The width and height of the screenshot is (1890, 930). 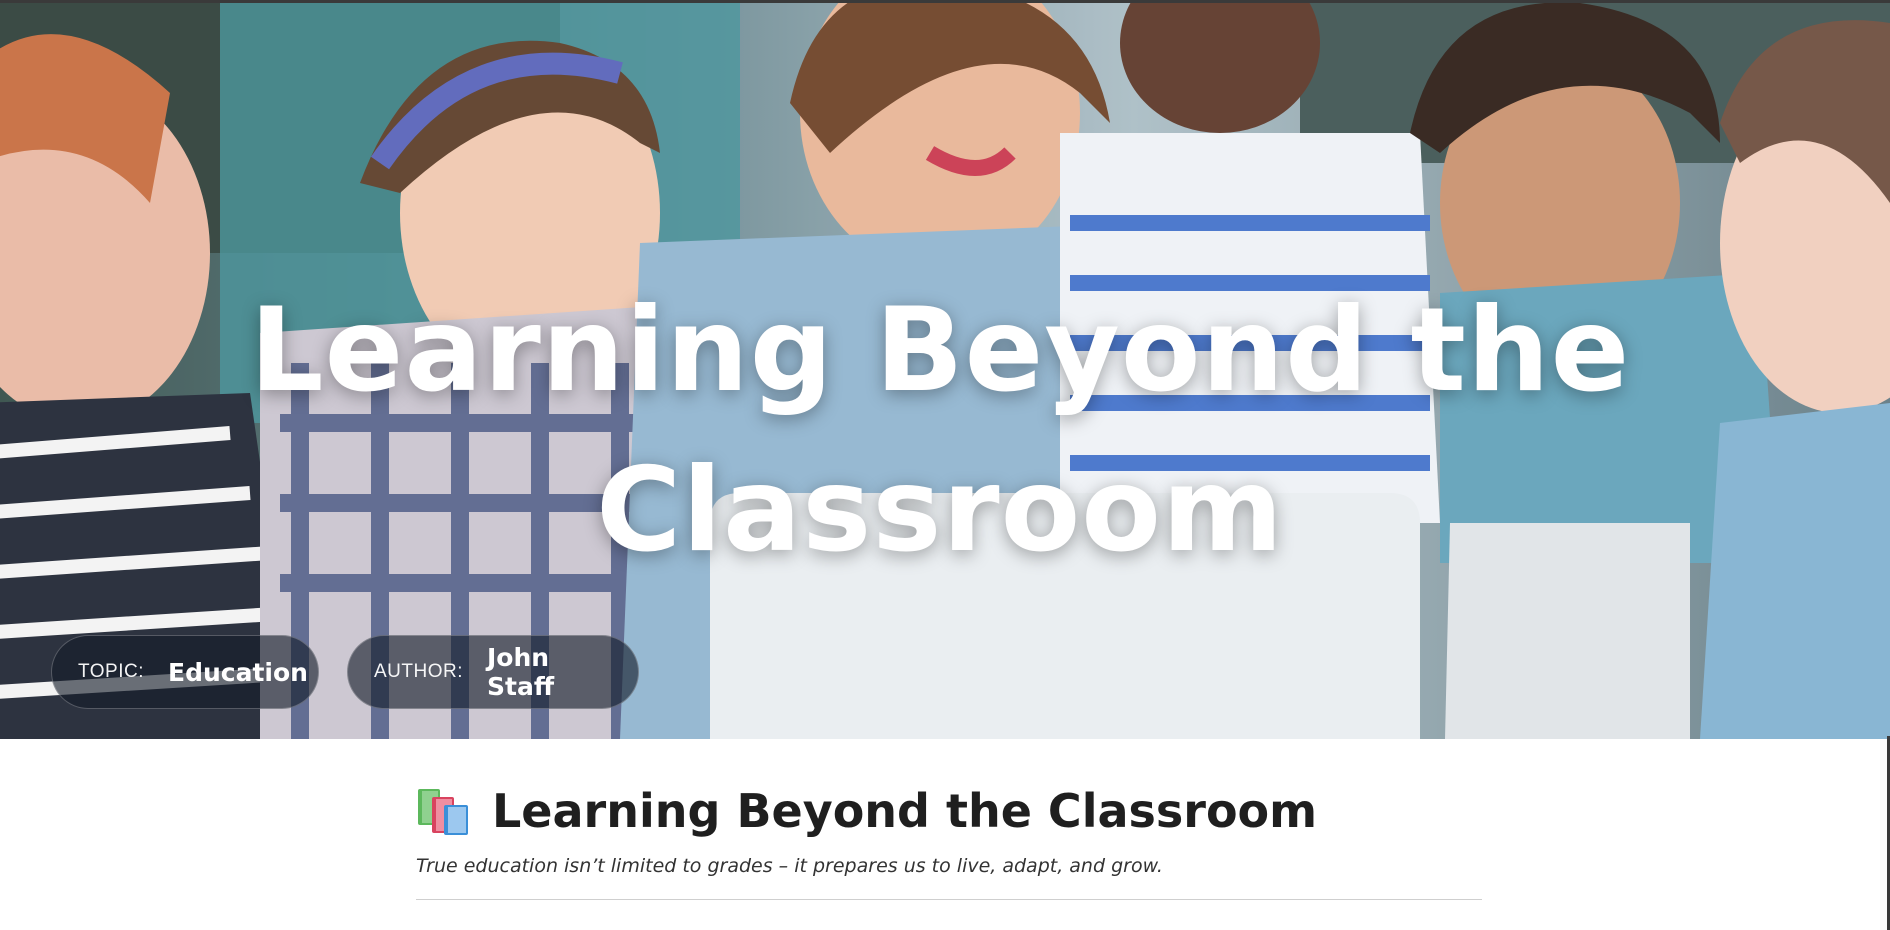 I want to click on author-value: John Staff, so click(x=521, y=672).